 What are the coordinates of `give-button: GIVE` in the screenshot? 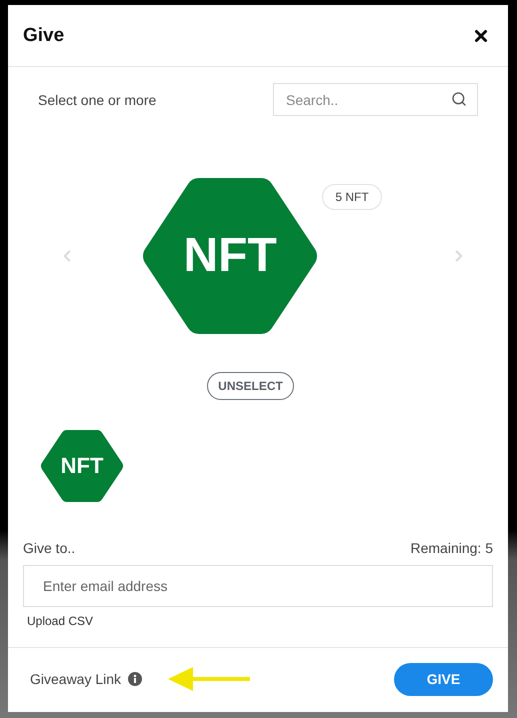 It's located at (443, 679).